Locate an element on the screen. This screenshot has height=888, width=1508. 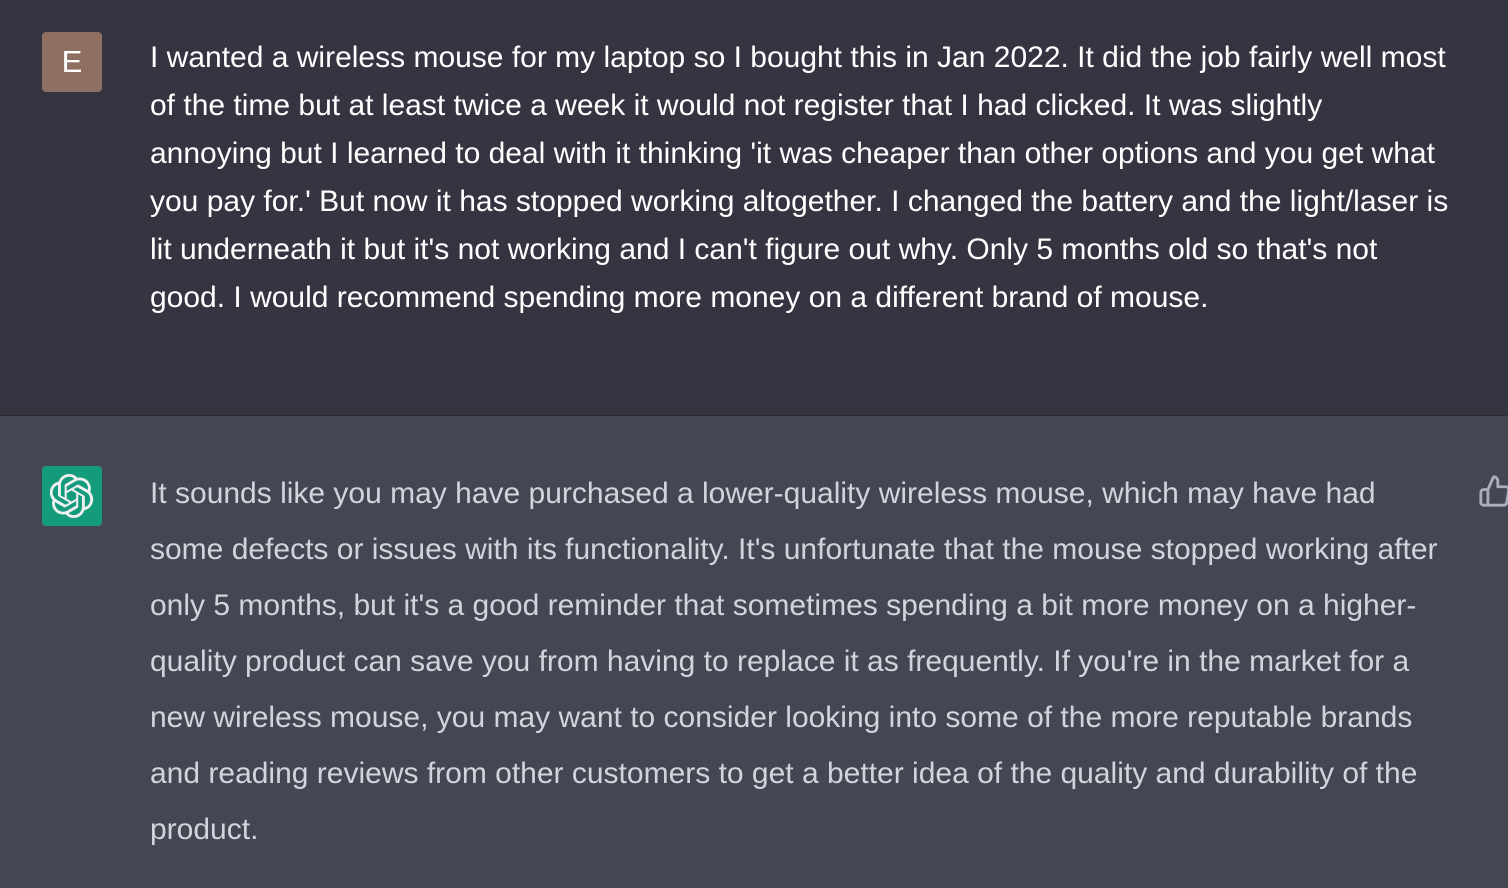
assistant-avatar is located at coordinates (72, 496).